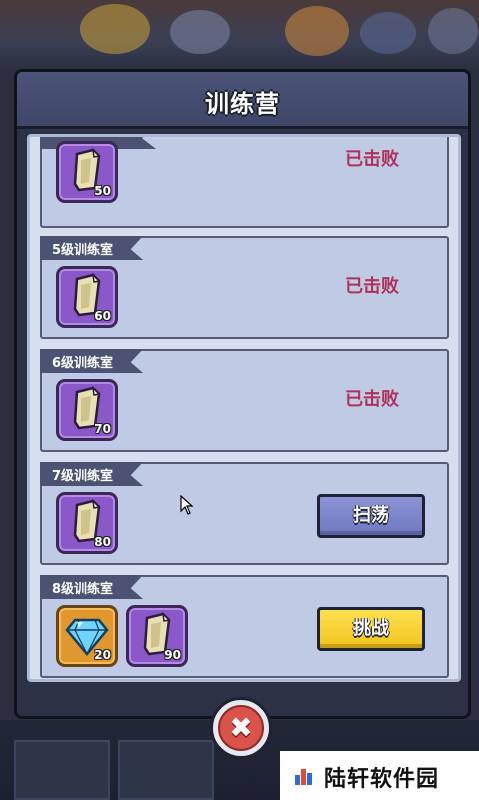 This screenshot has width=479, height=800. I want to click on close-button: ✖, so click(241, 728).